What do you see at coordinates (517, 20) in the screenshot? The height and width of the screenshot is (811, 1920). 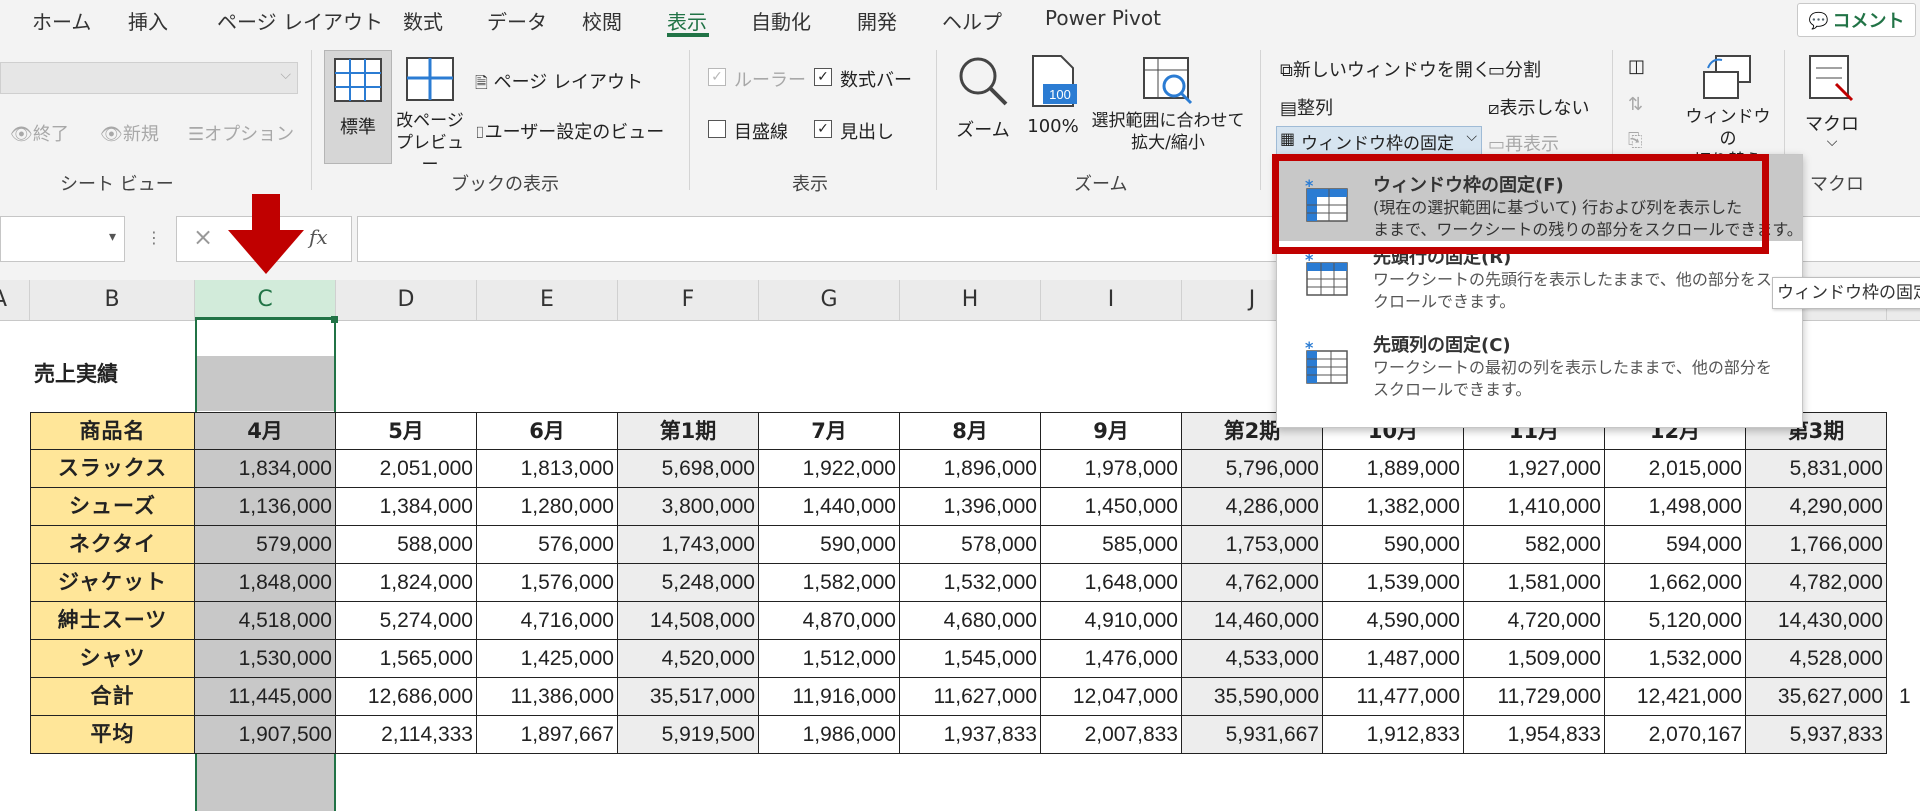 I see `tab-4: データ` at bounding box center [517, 20].